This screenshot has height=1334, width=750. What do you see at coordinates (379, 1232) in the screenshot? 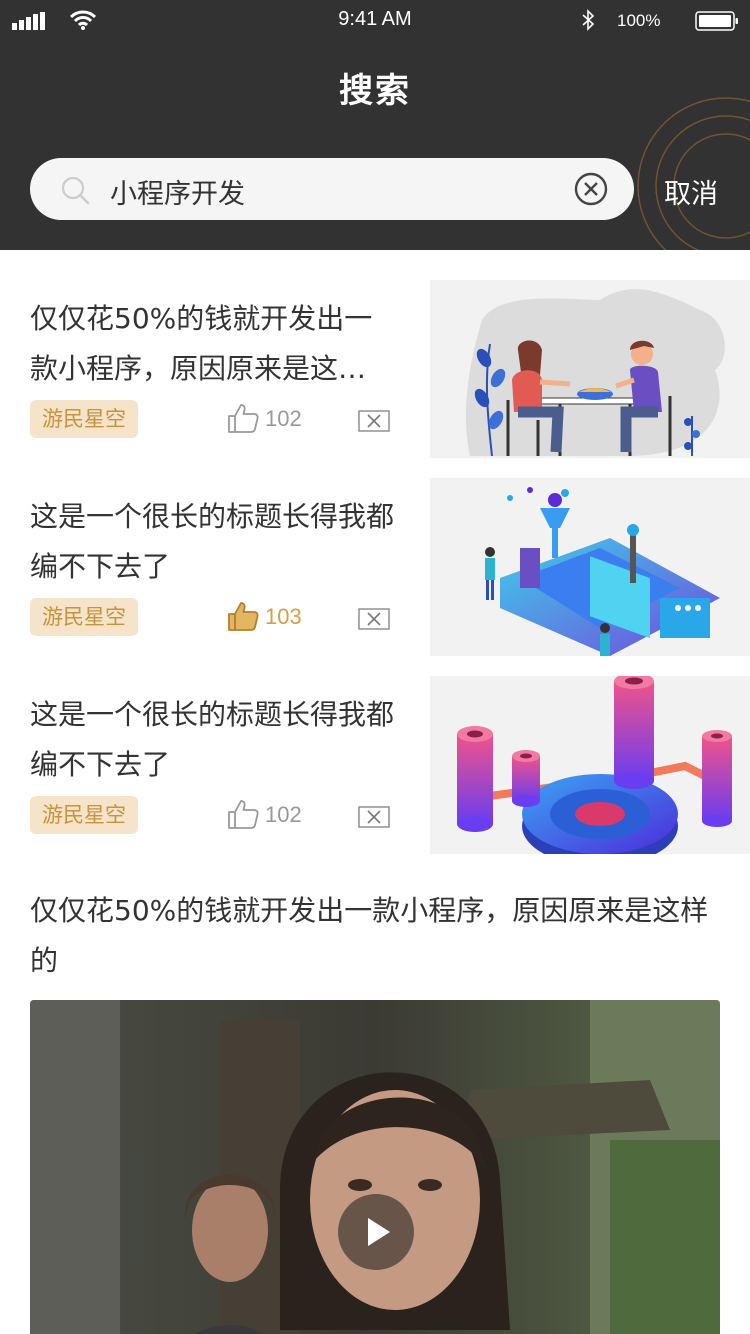
I see `play-icon` at bounding box center [379, 1232].